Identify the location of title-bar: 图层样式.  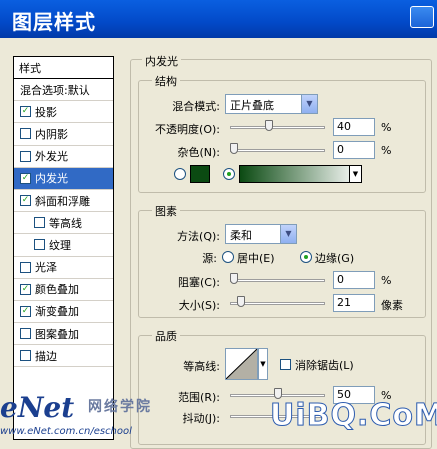
(218, 19).